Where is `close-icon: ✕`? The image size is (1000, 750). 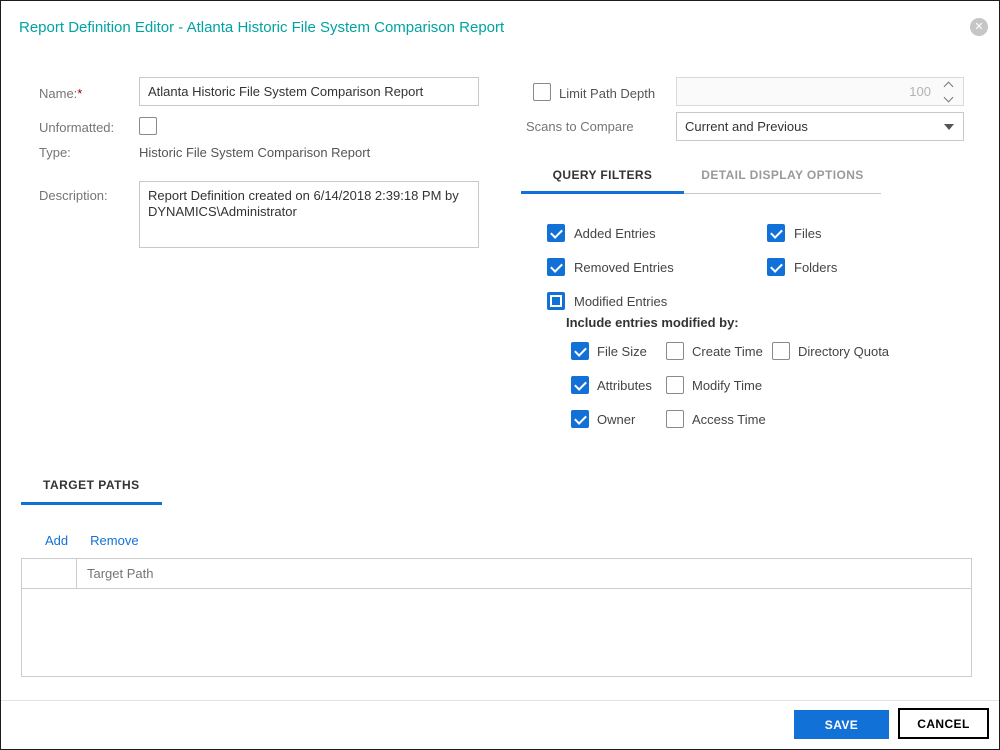
close-icon: ✕ is located at coordinates (979, 27).